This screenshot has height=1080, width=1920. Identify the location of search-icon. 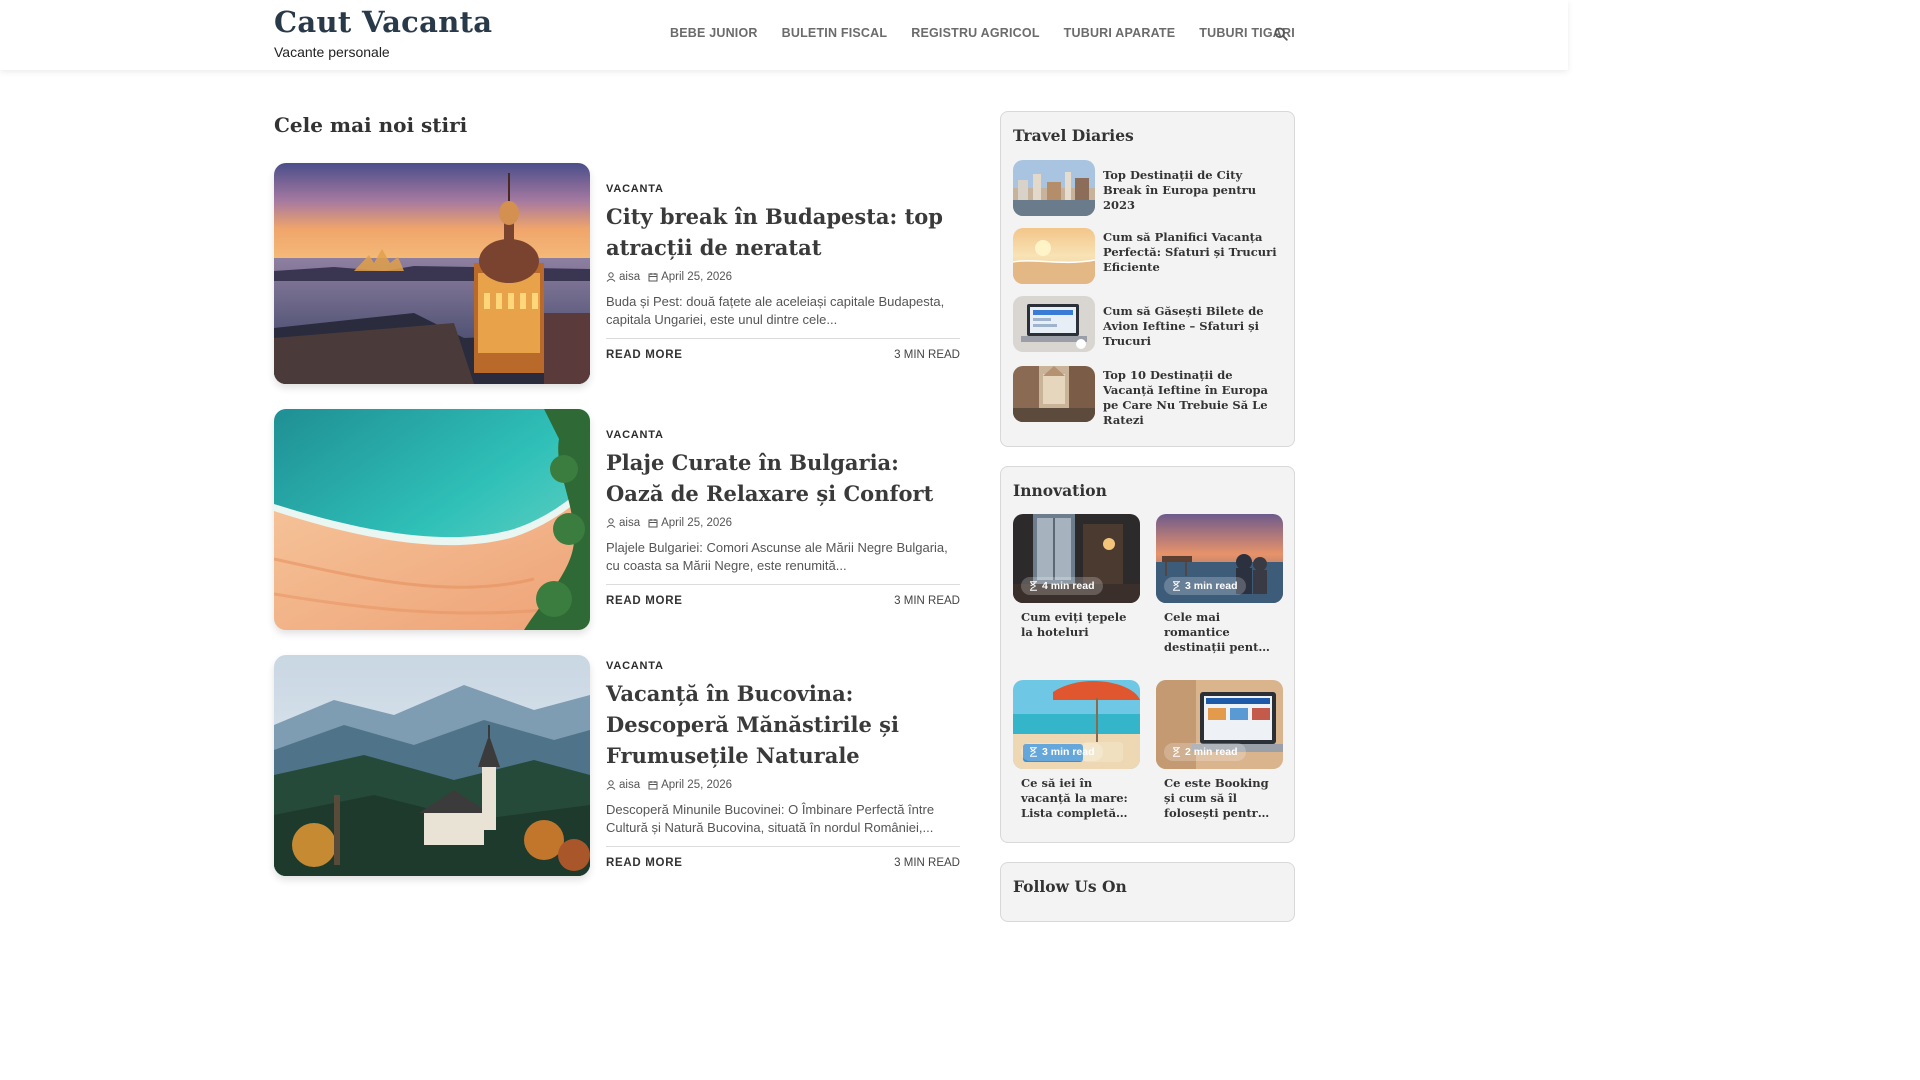
(1281, 34).